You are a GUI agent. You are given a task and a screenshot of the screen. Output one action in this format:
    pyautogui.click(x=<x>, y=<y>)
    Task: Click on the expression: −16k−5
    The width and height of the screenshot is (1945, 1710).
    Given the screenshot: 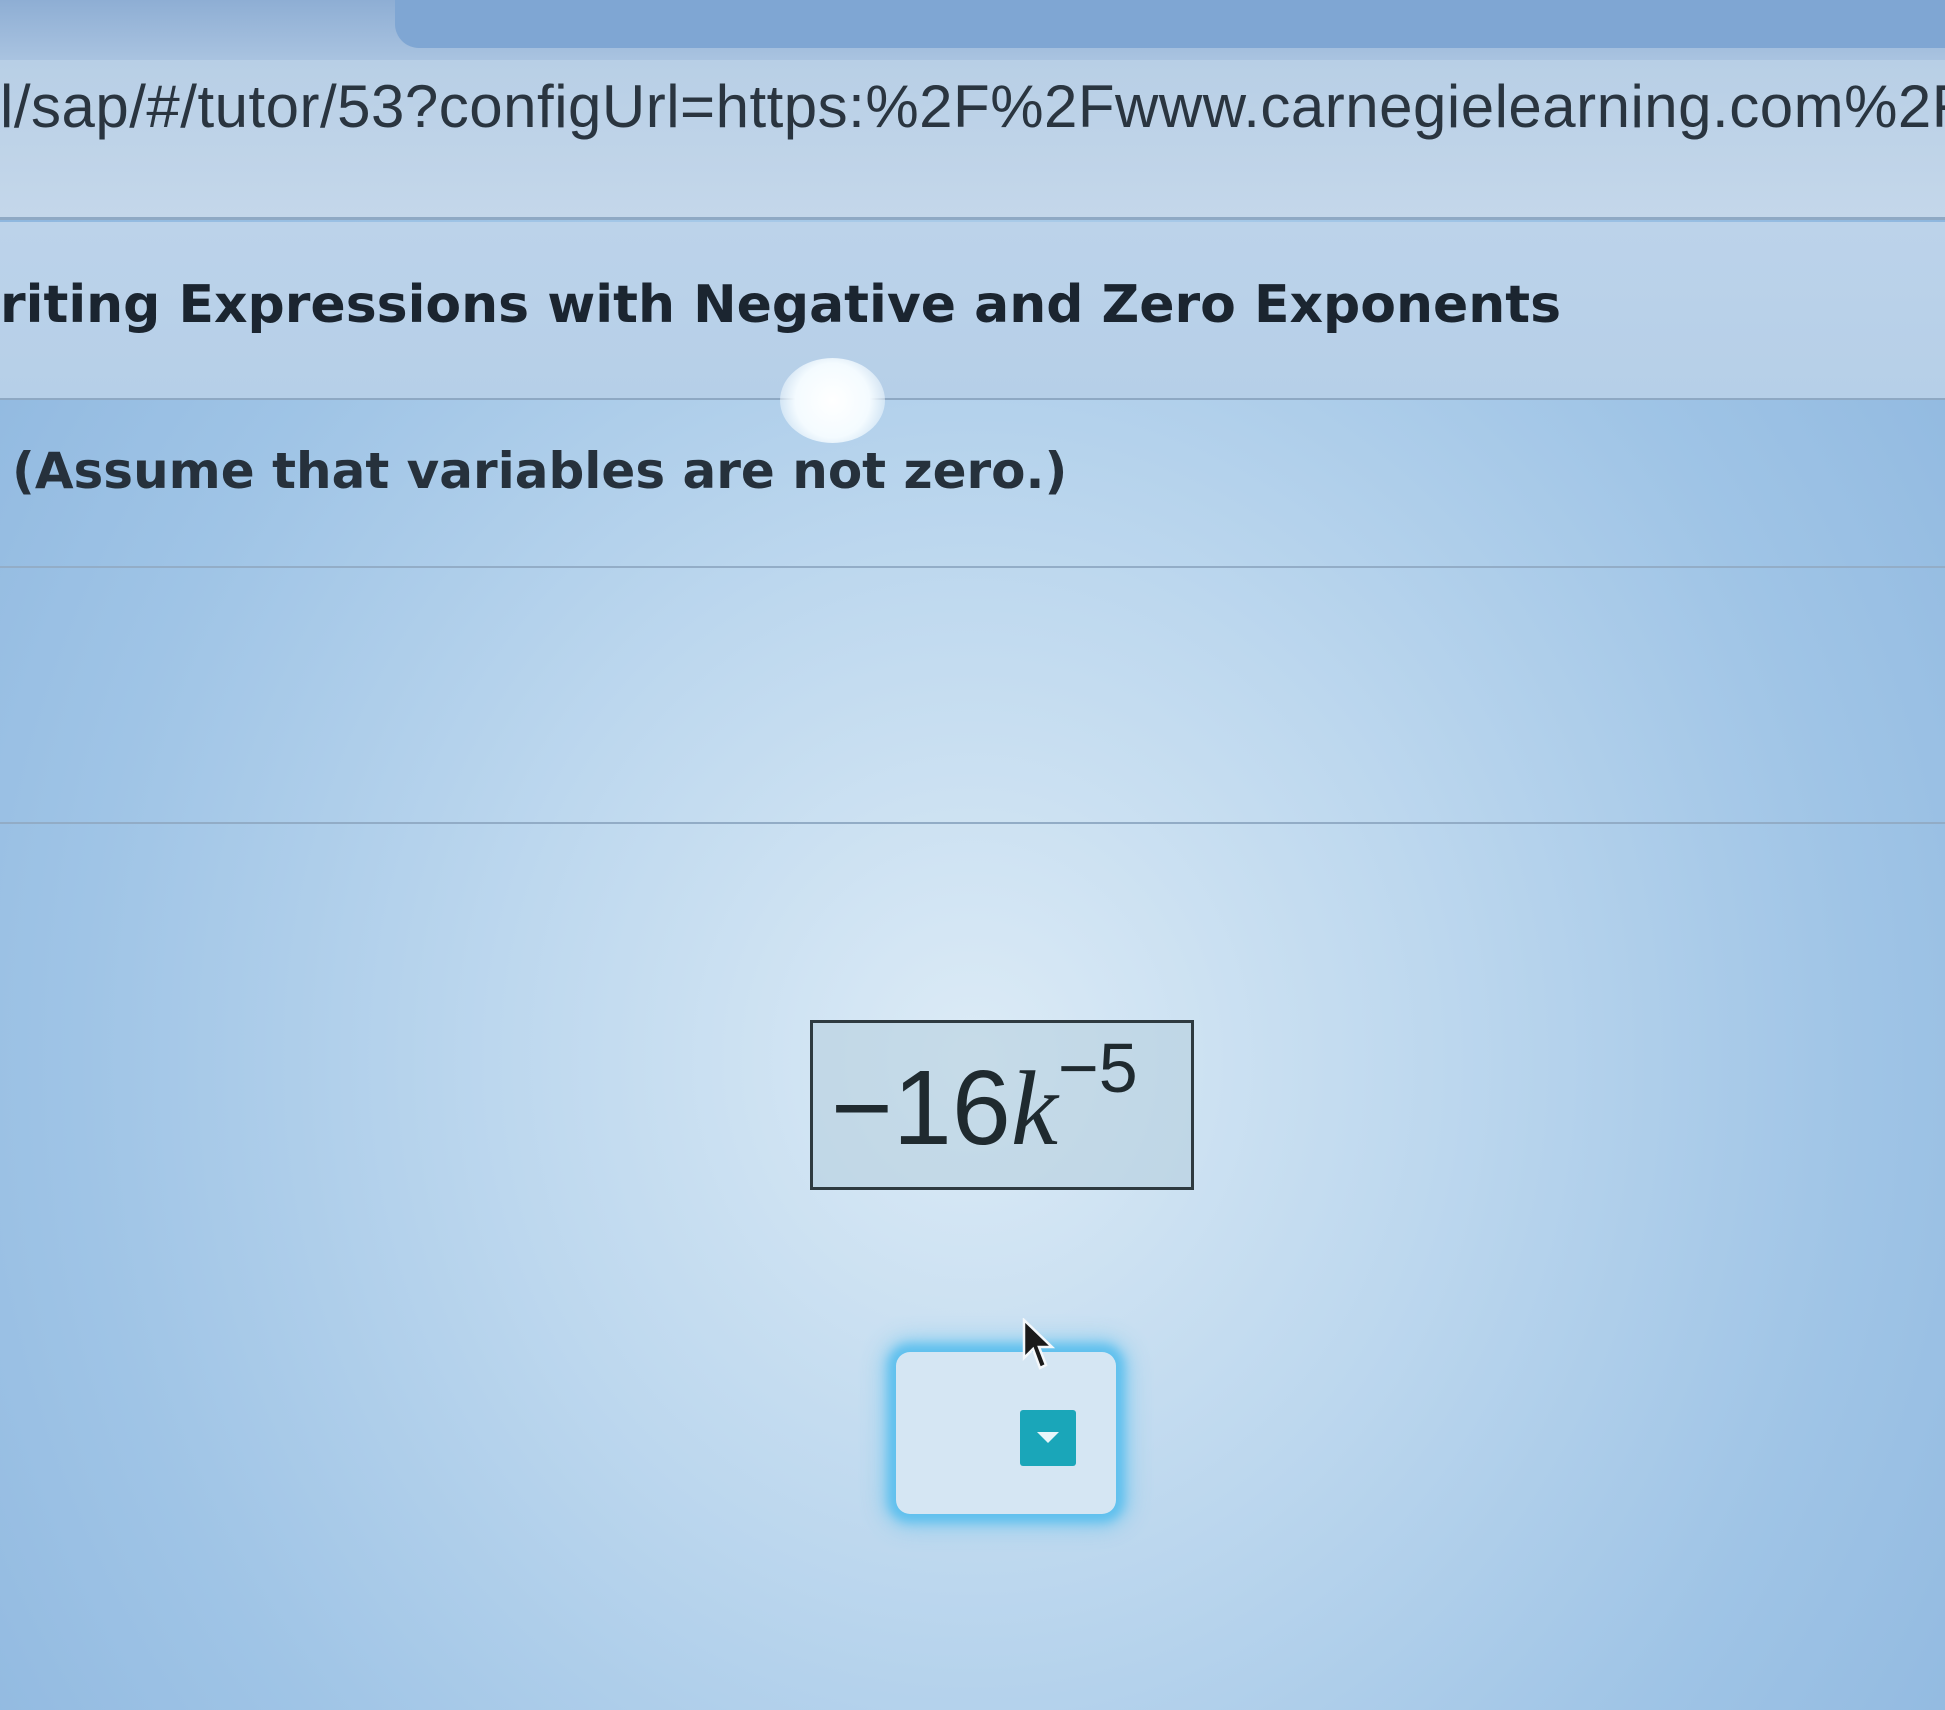 What is the action you would take?
    pyautogui.click(x=984, y=1097)
    